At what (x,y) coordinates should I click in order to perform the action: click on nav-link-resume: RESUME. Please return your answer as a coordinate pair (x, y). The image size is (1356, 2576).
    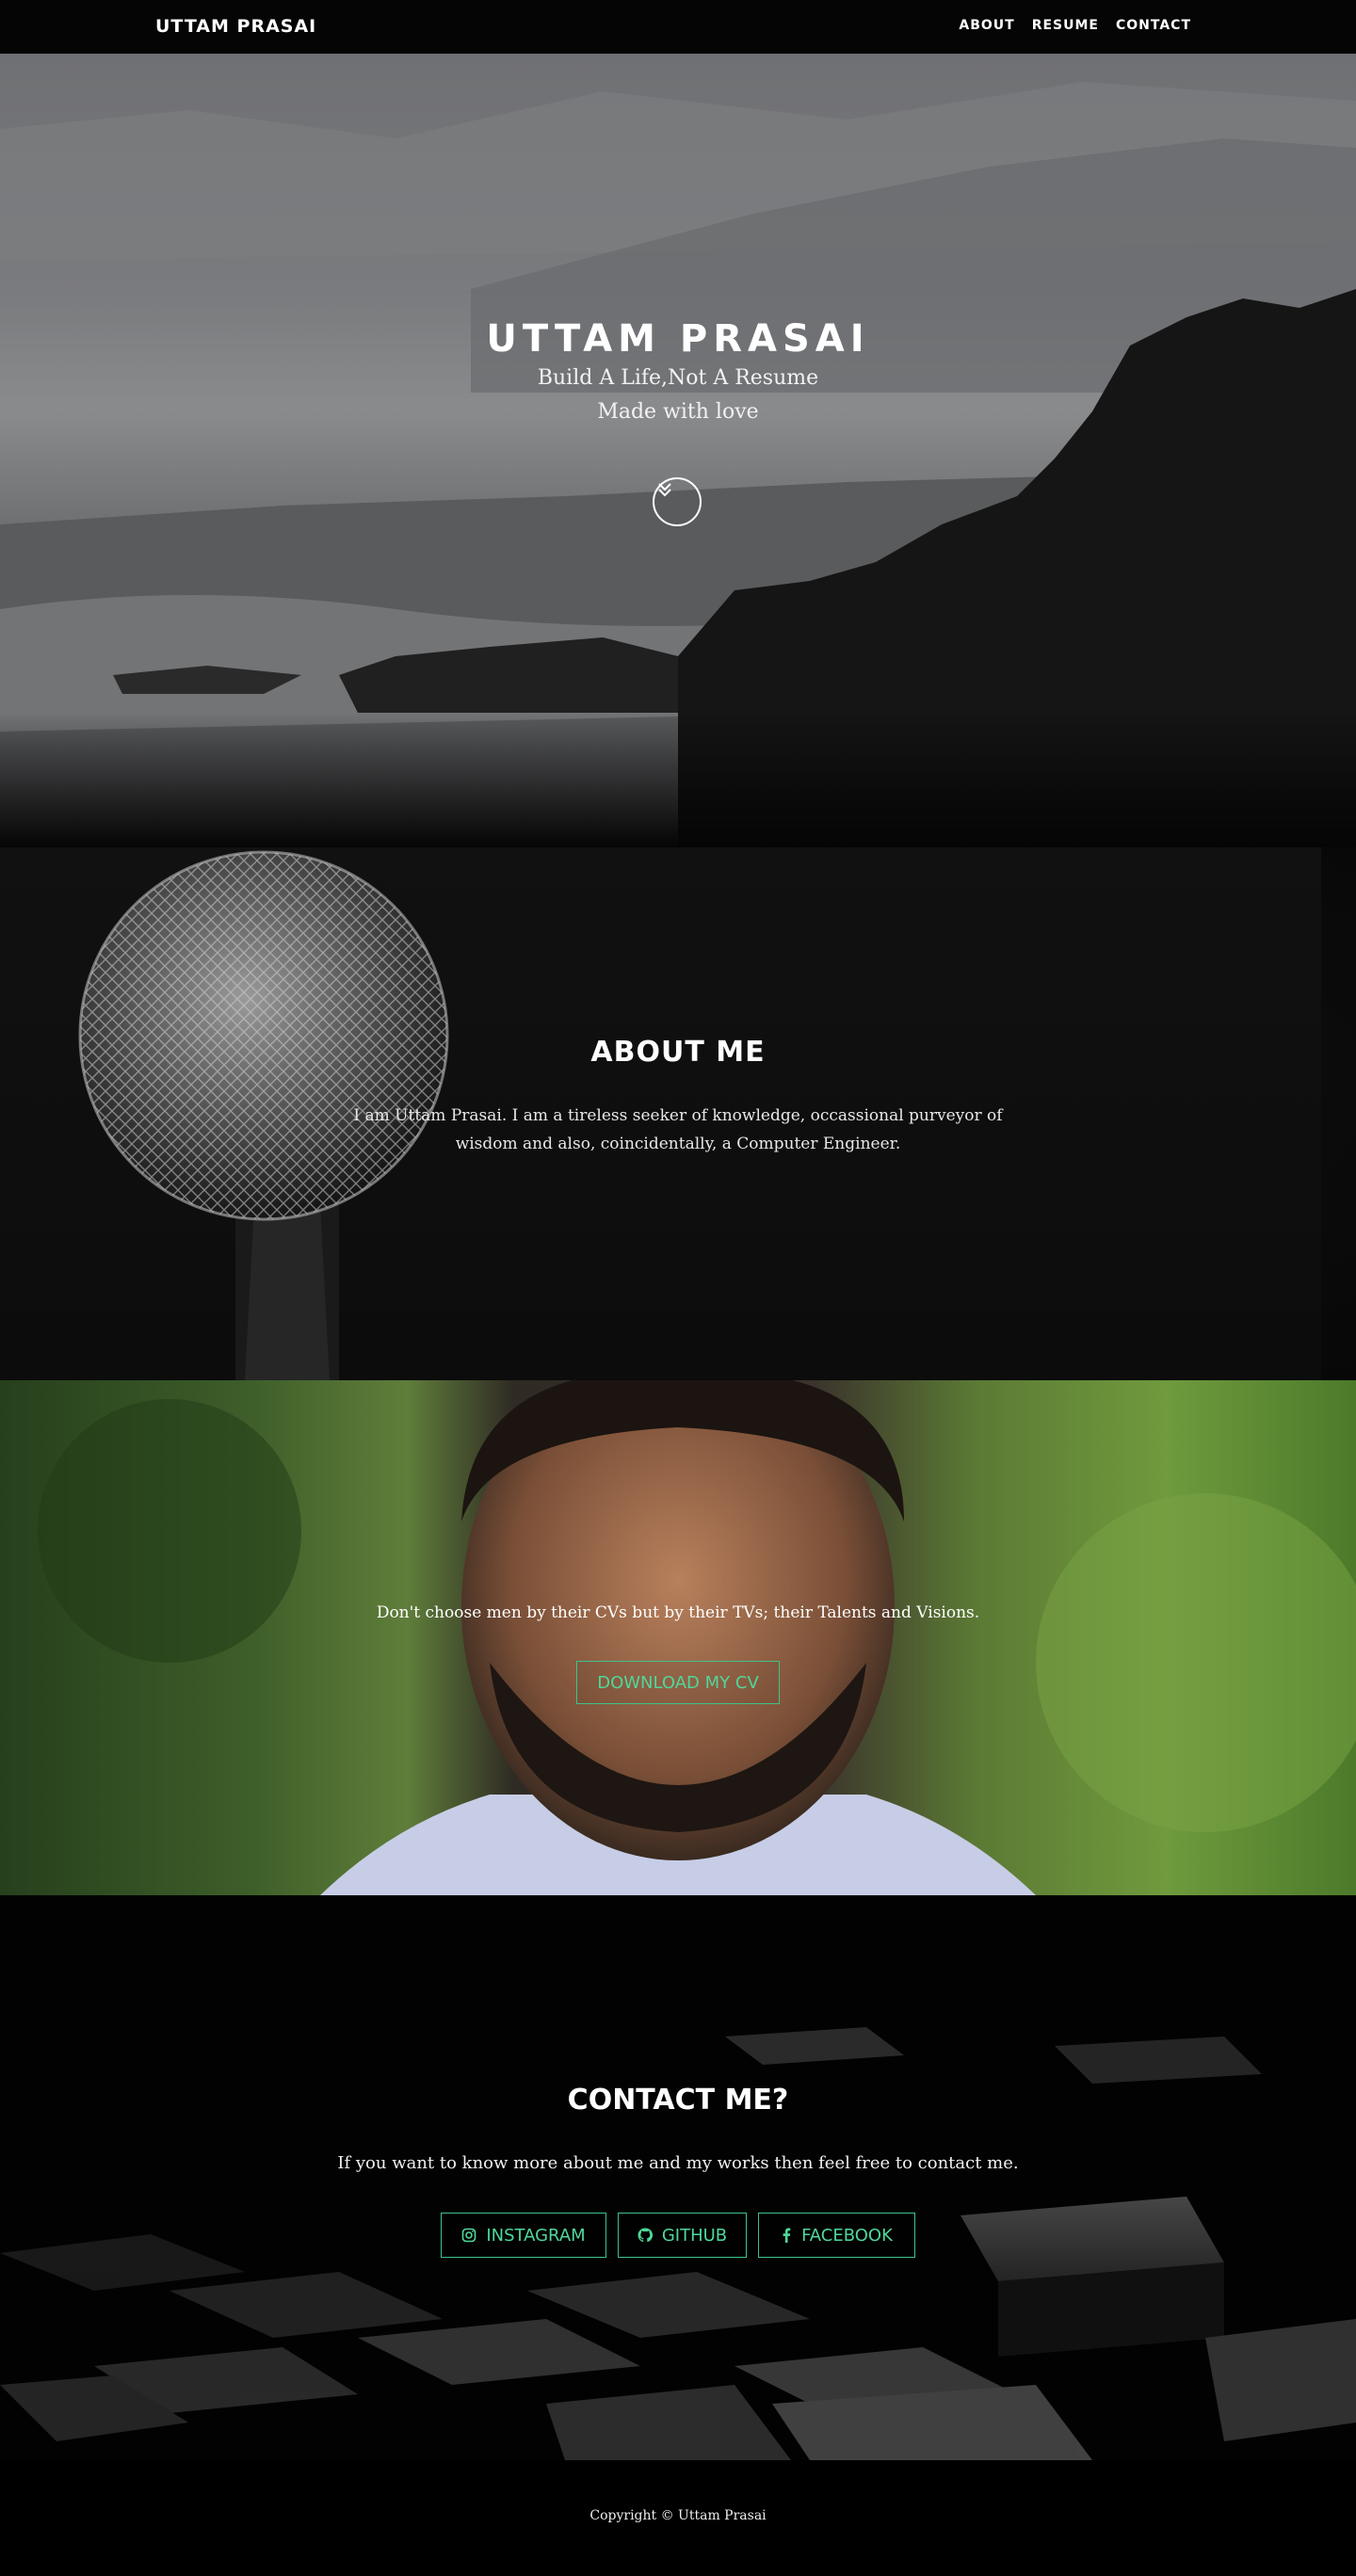
    Looking at the image, I should click on (1065, 25).